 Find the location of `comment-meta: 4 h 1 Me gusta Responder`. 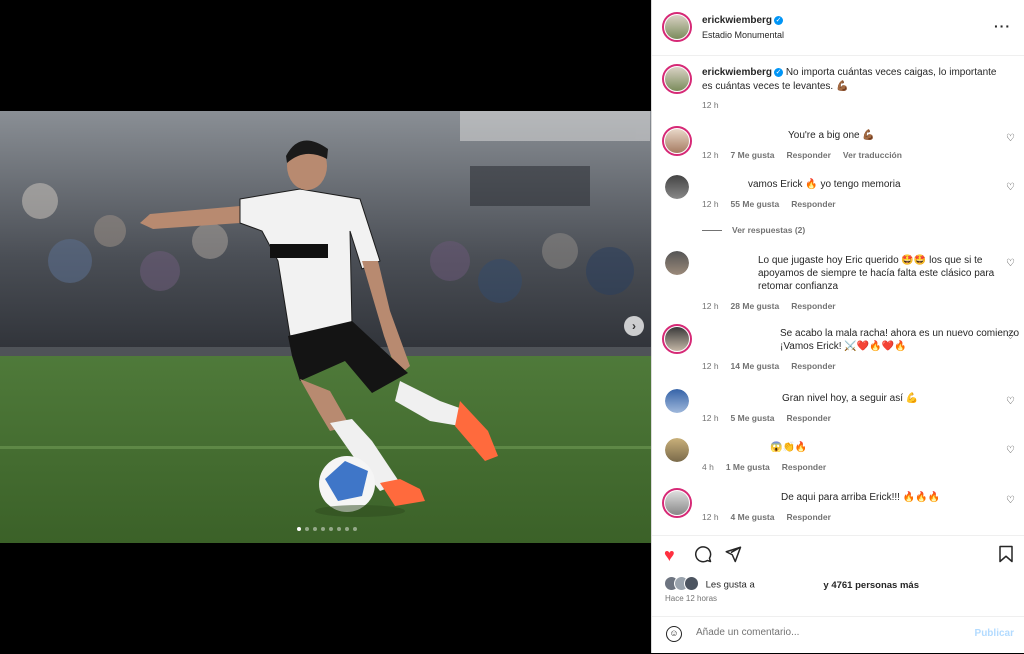

comment-meta: 4 h 1 Me gusta Responder is located at coordinates (770, 467).